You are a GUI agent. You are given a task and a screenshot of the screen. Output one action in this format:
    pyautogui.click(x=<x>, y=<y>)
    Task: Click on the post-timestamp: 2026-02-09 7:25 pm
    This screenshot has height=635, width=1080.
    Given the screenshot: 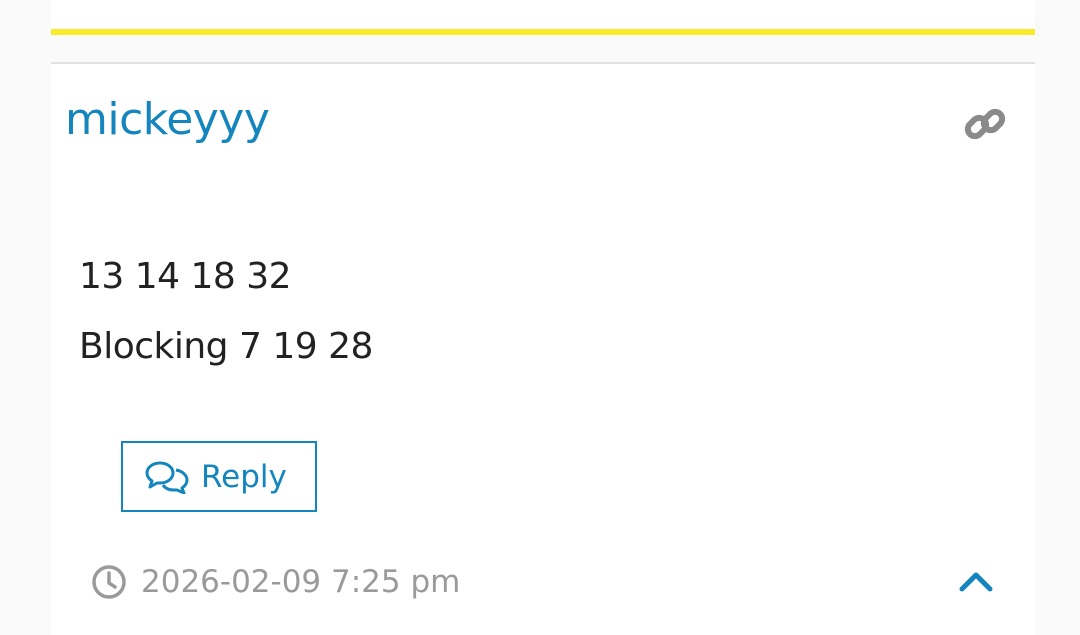 What is the action you would take?
    pyautogui.click(x=301, y=582)
    